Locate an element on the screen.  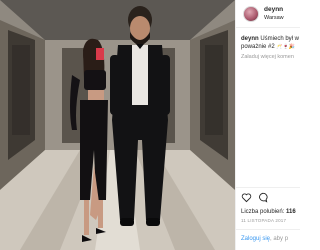
likes-number: 116 is located at coordinates (291, 212).